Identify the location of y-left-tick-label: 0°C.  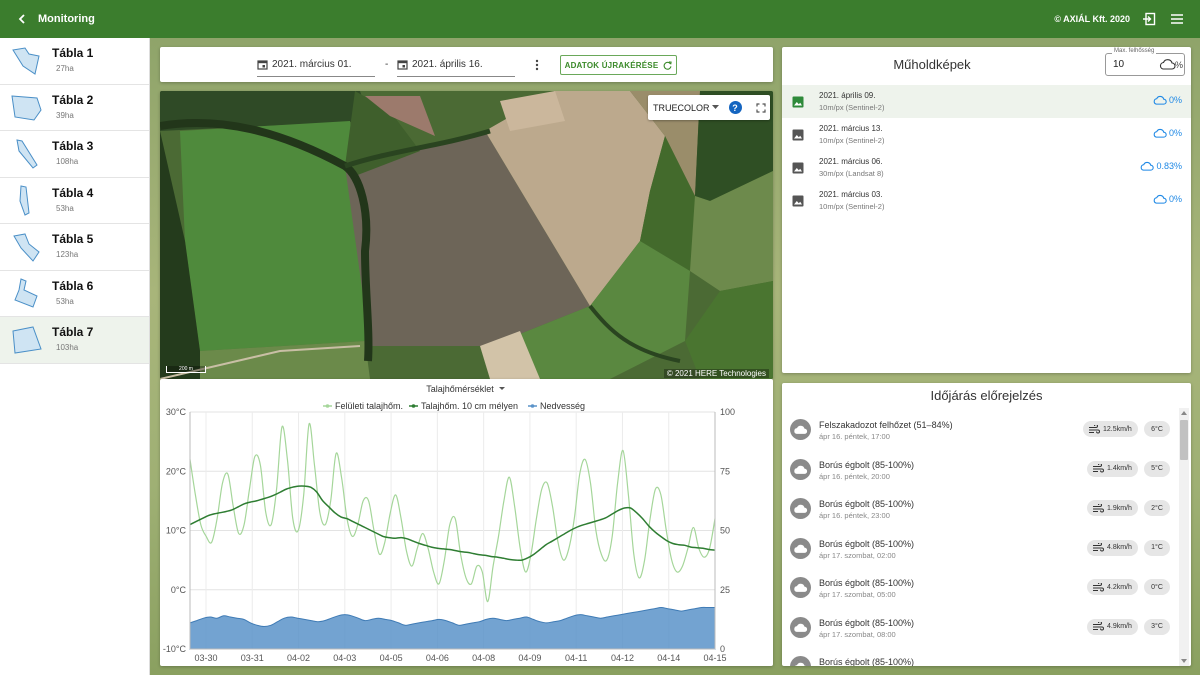
(179, 590).